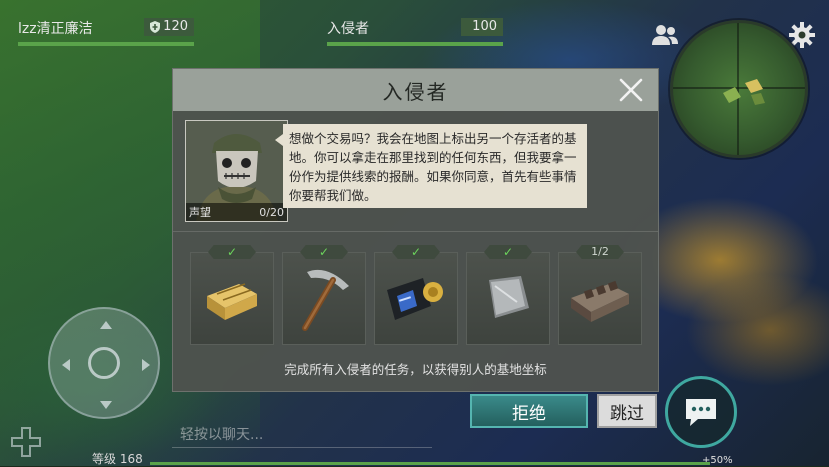 Image resolution: width=829 pixels, height=467 pixels. I want to click on health-cross-icon, so click(26, 442).